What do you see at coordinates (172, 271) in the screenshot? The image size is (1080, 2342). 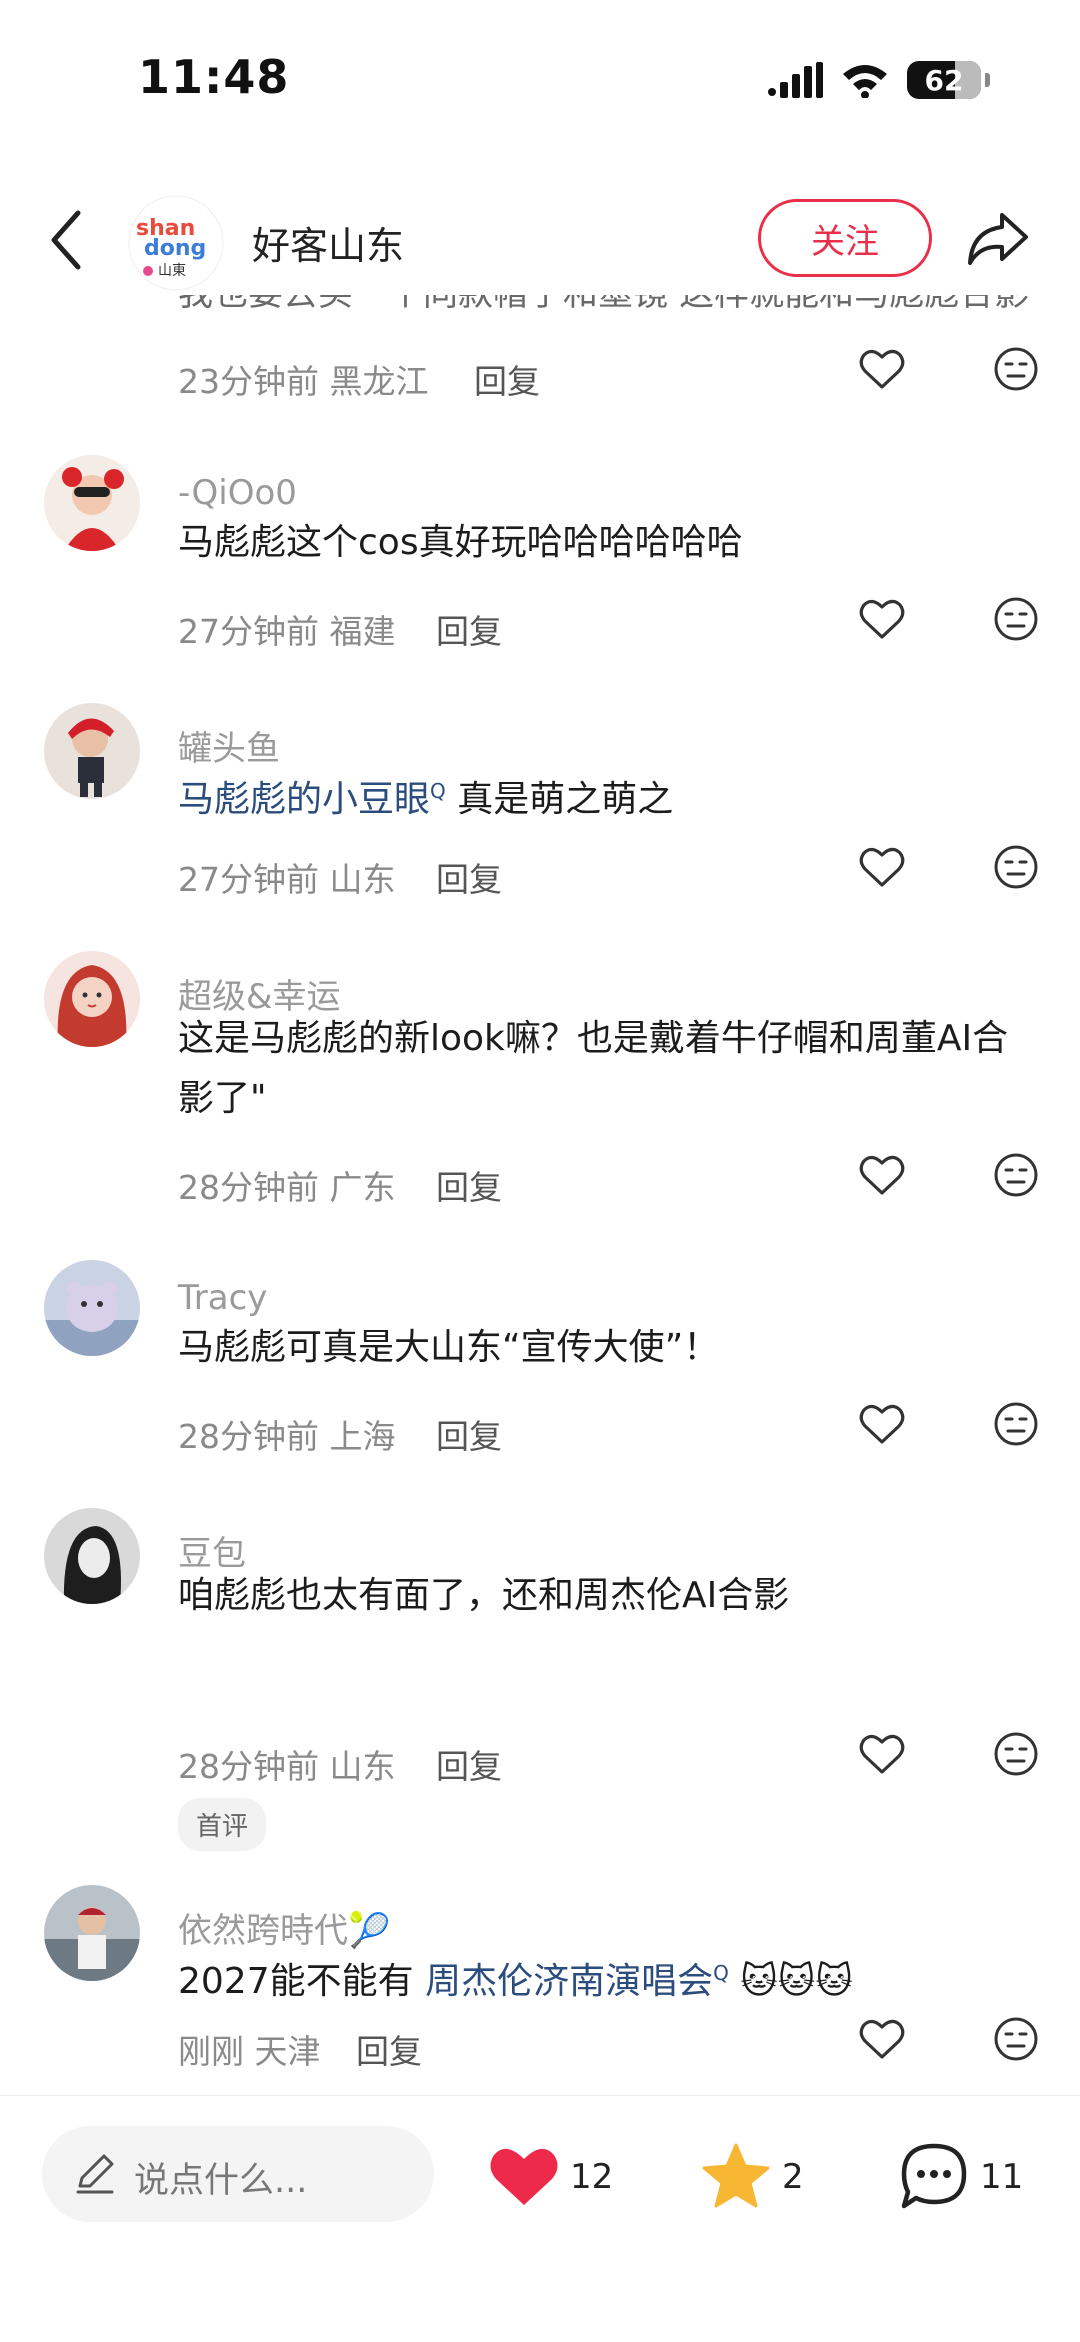 I see `svg-text: 山東` at bounding box center [172, 271].